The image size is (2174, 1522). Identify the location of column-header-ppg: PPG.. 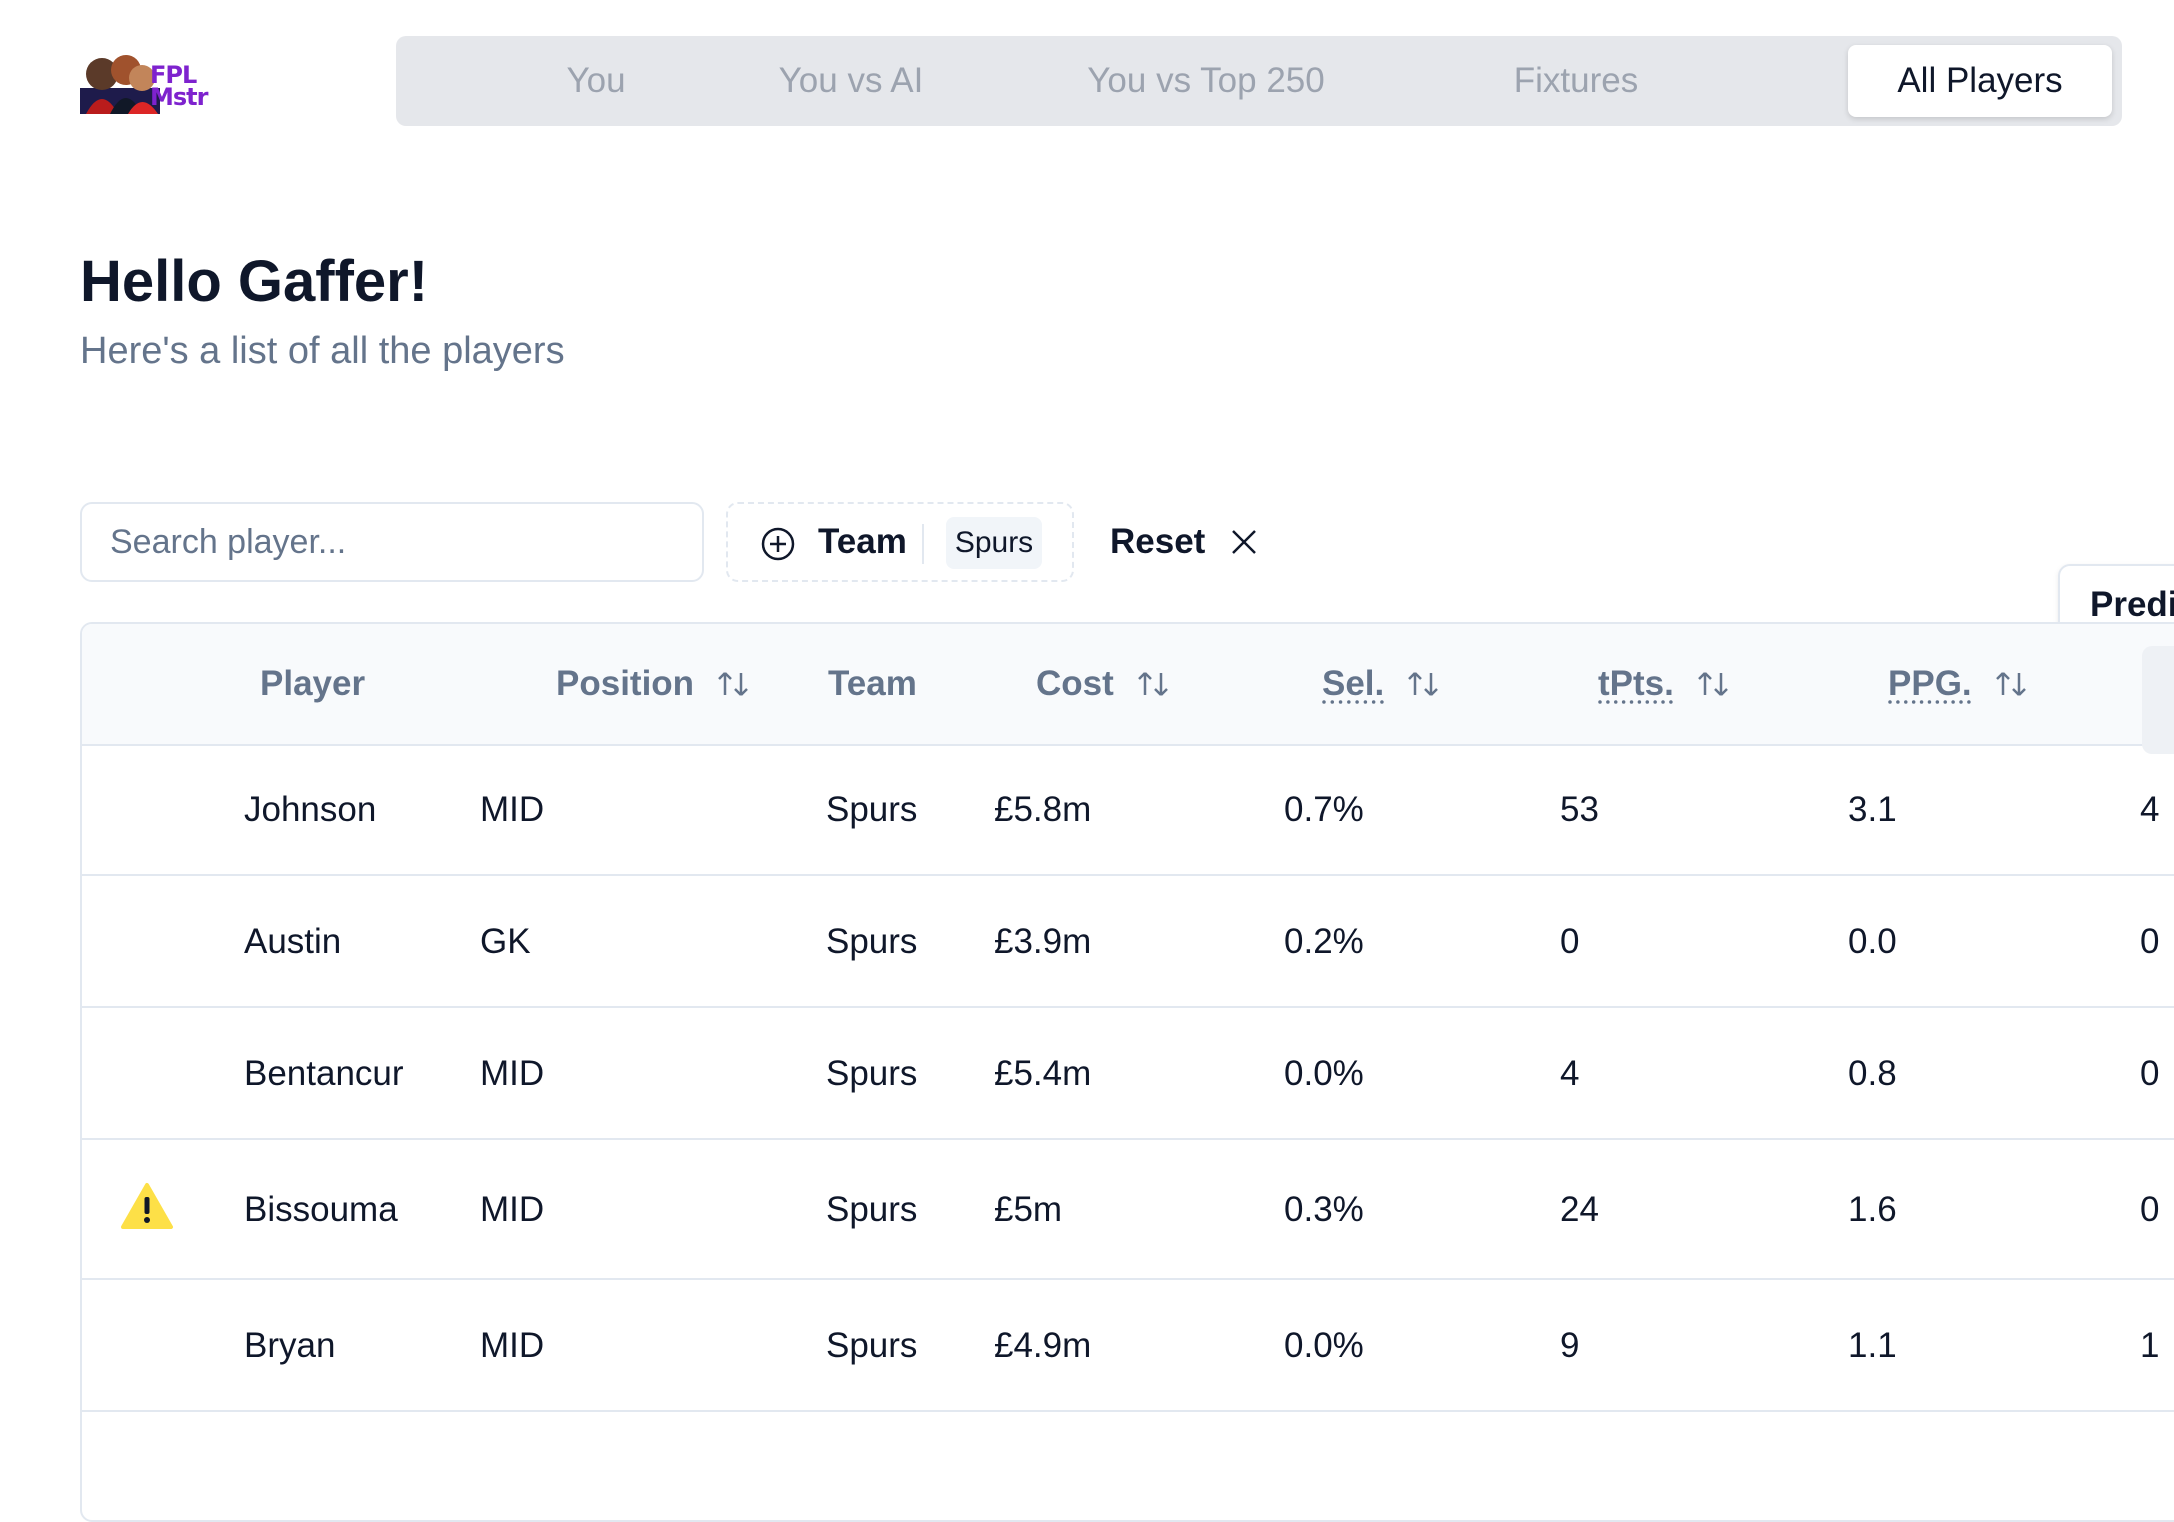
(1958, 684).